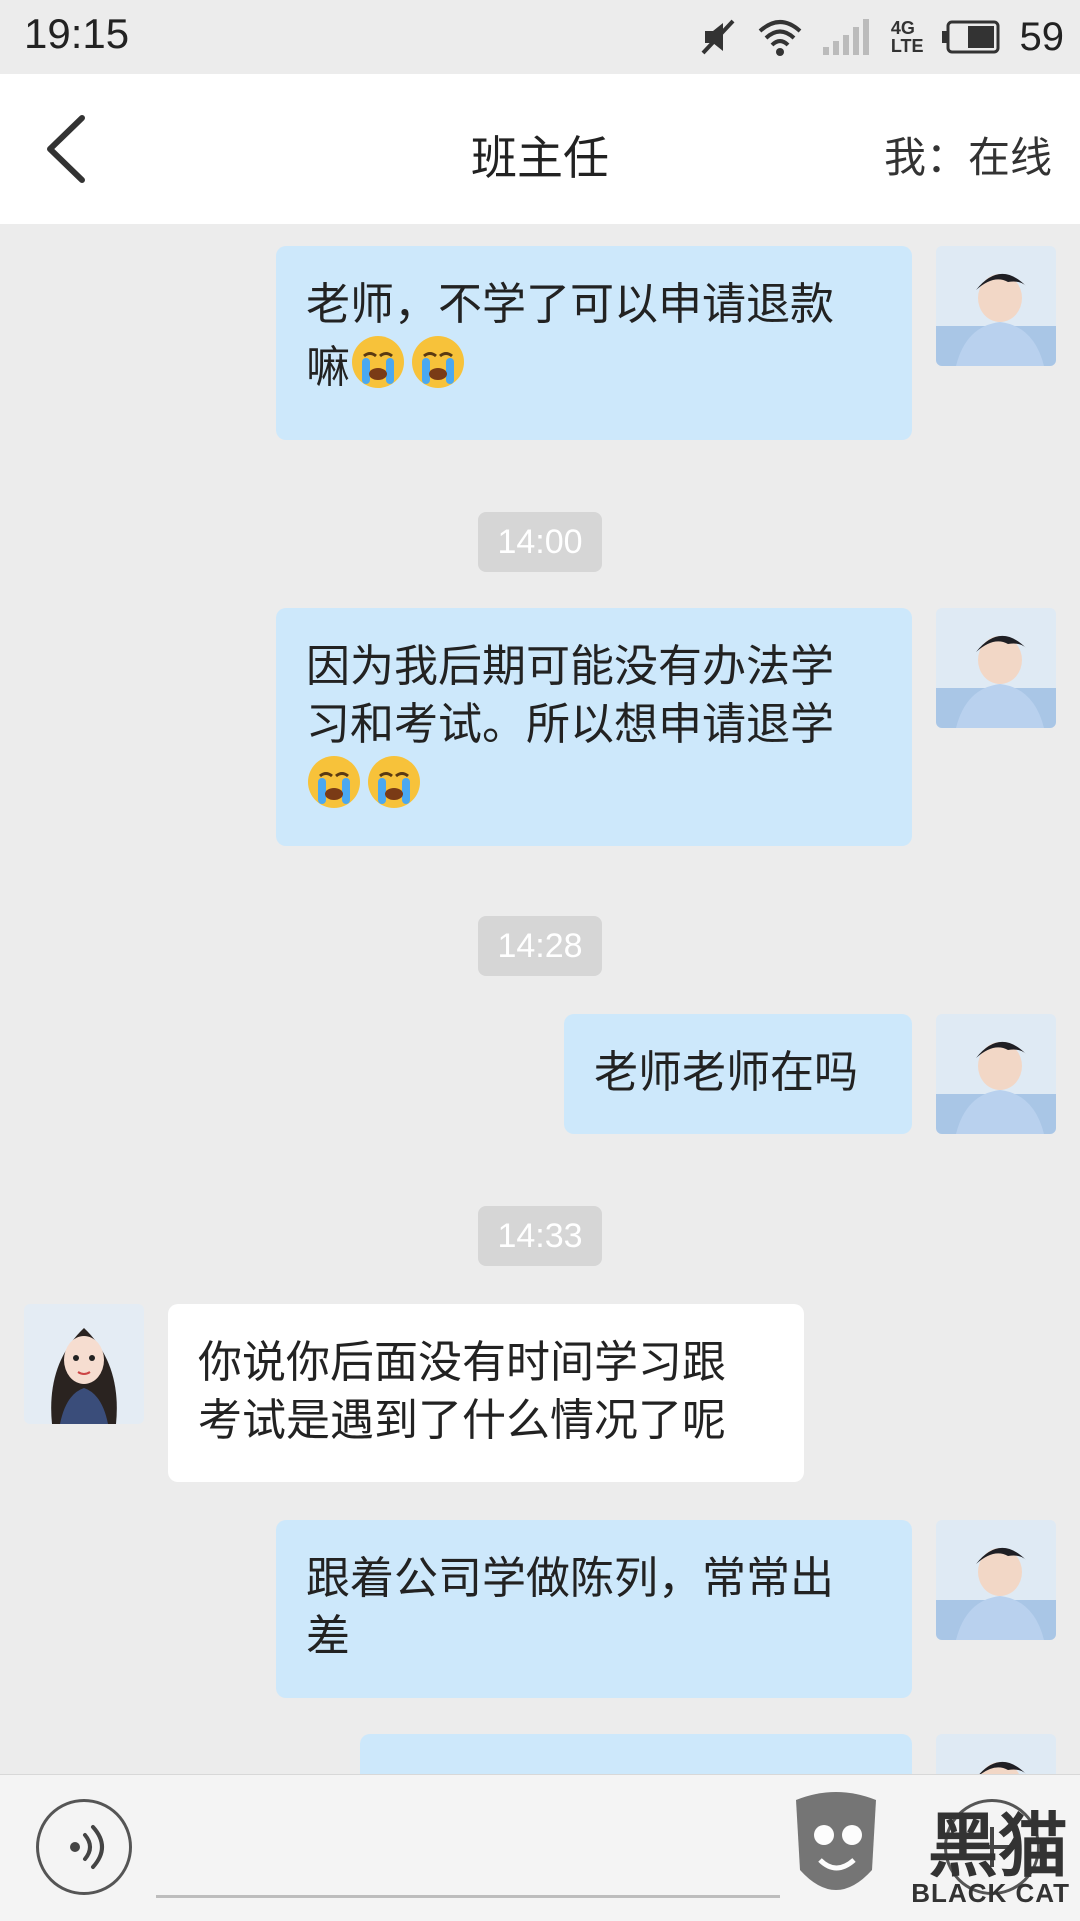 The height and width of the screenshot is (1921, 1080). Describe the element at coordinates (594, 1609) in the screenshot. I see `my-message-bubble: 跟着公司学做陈列，常常出 差` at that location.